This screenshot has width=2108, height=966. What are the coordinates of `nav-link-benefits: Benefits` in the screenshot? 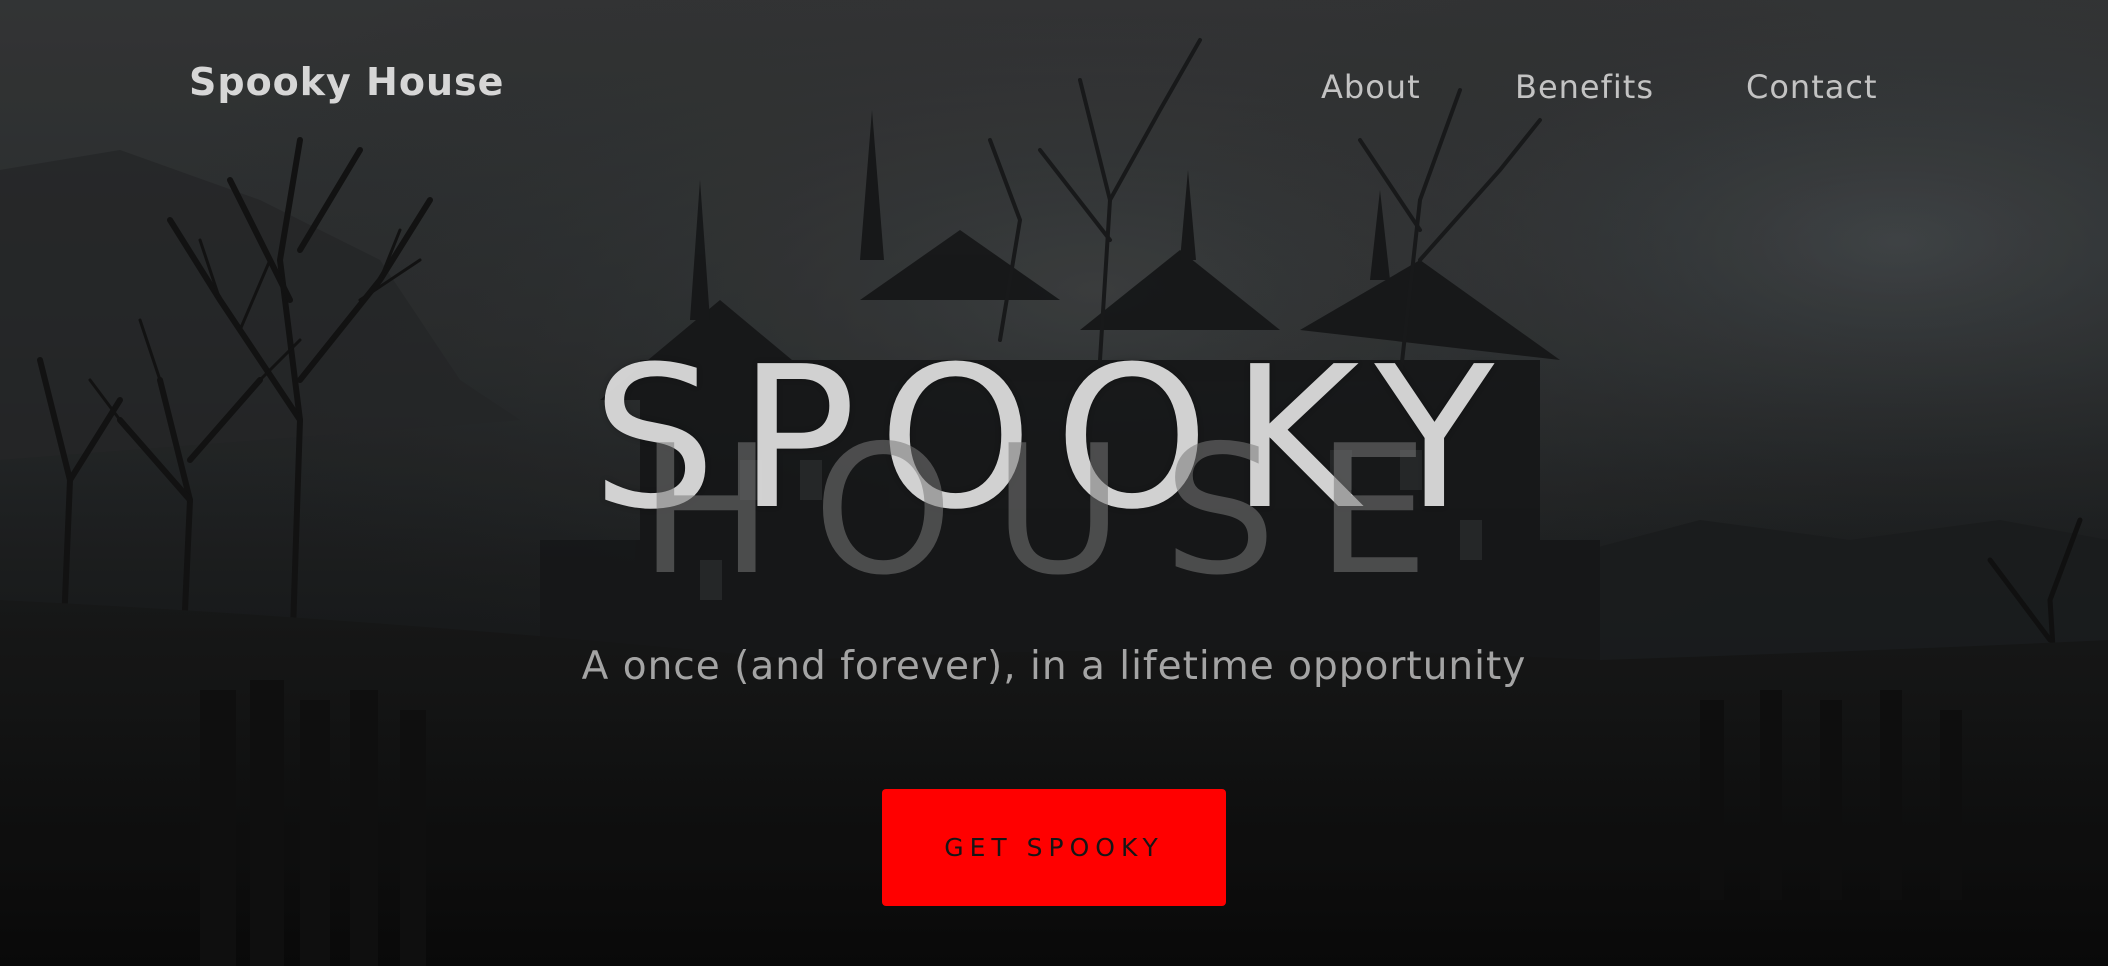 It's located at (1584, 87).